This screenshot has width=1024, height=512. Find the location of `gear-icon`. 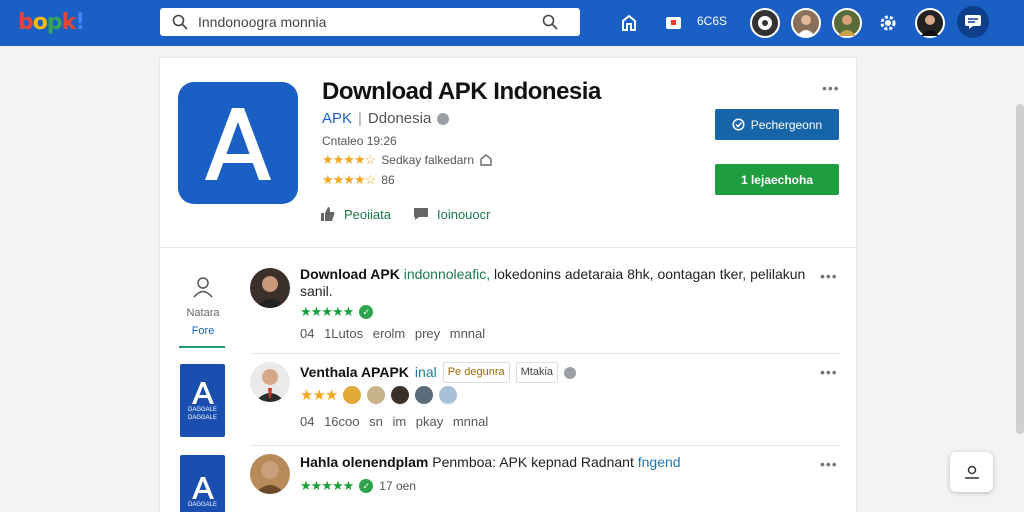

gear-icon is located at coordinates (888, 23).